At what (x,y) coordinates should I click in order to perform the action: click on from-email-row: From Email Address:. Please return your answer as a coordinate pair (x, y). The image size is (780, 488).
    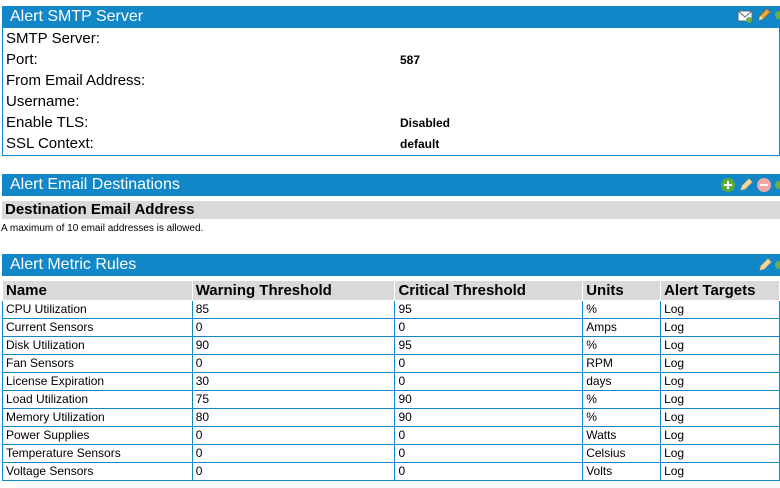
    Looking at the image, I should click on (391, 81).